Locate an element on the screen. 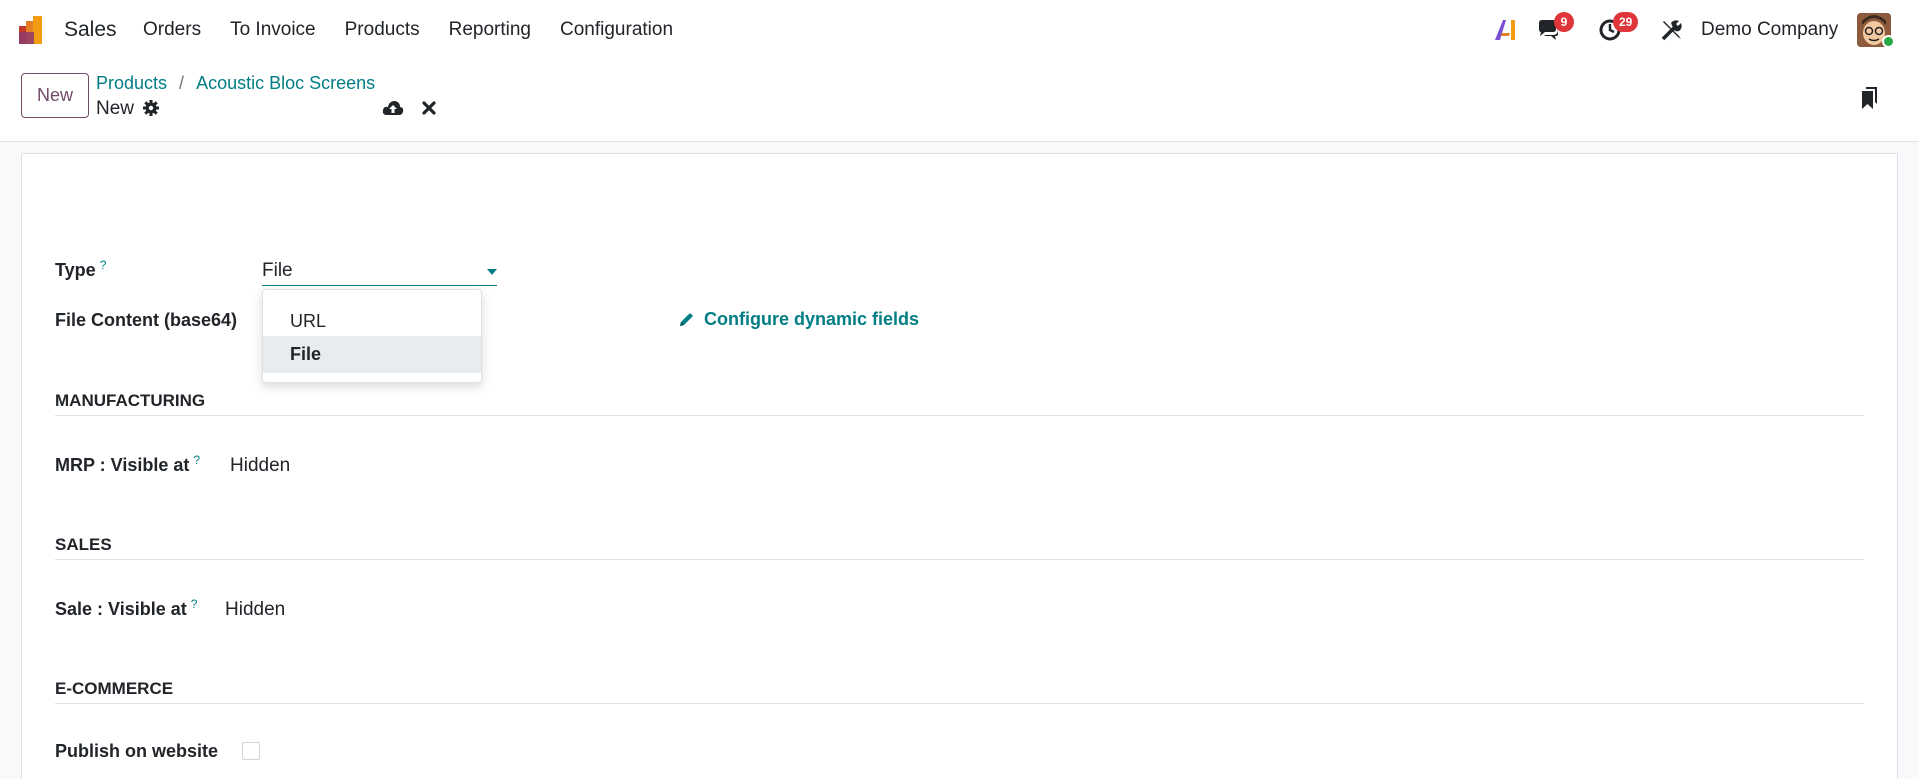  breadcrumb-product-record: Acoustic Bloc Screens is located at coordinates (285, 83).